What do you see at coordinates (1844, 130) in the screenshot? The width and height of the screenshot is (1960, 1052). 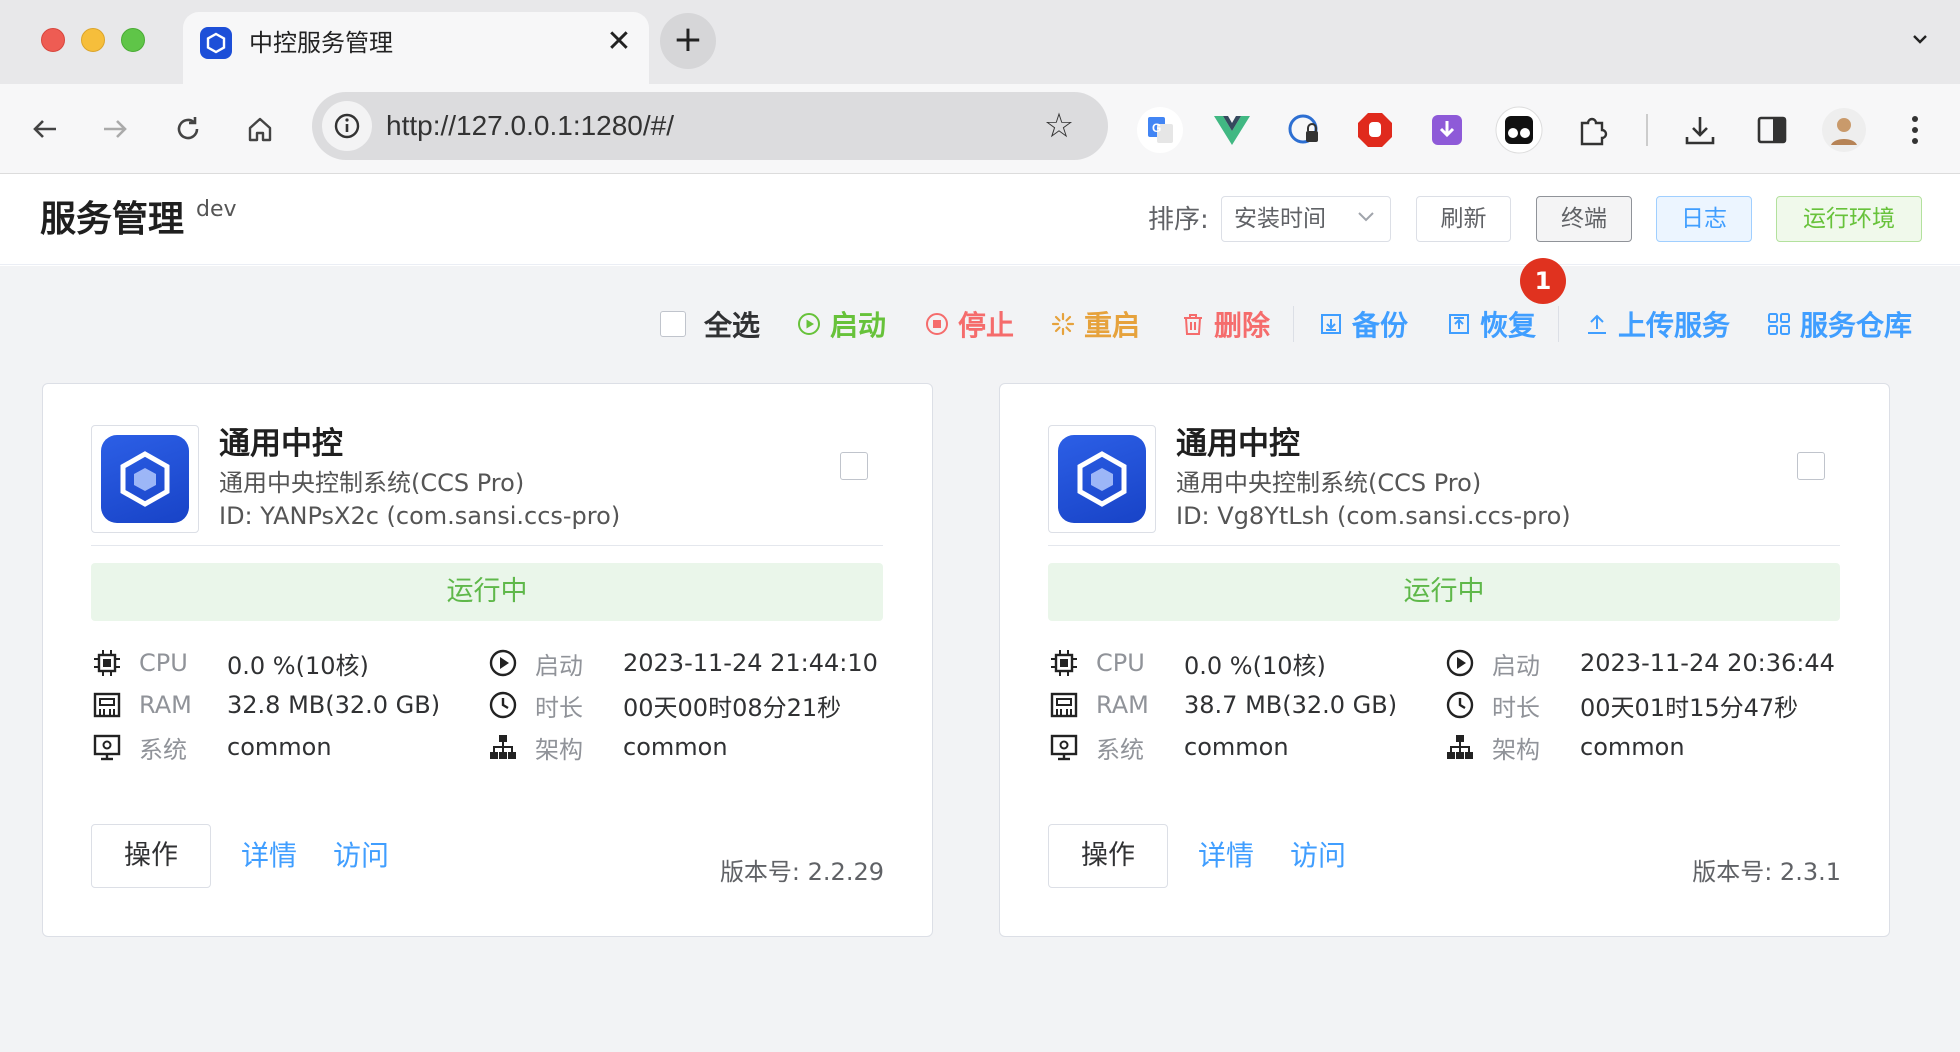 I see `profile-avatar` at bounding box center [1844, 130].